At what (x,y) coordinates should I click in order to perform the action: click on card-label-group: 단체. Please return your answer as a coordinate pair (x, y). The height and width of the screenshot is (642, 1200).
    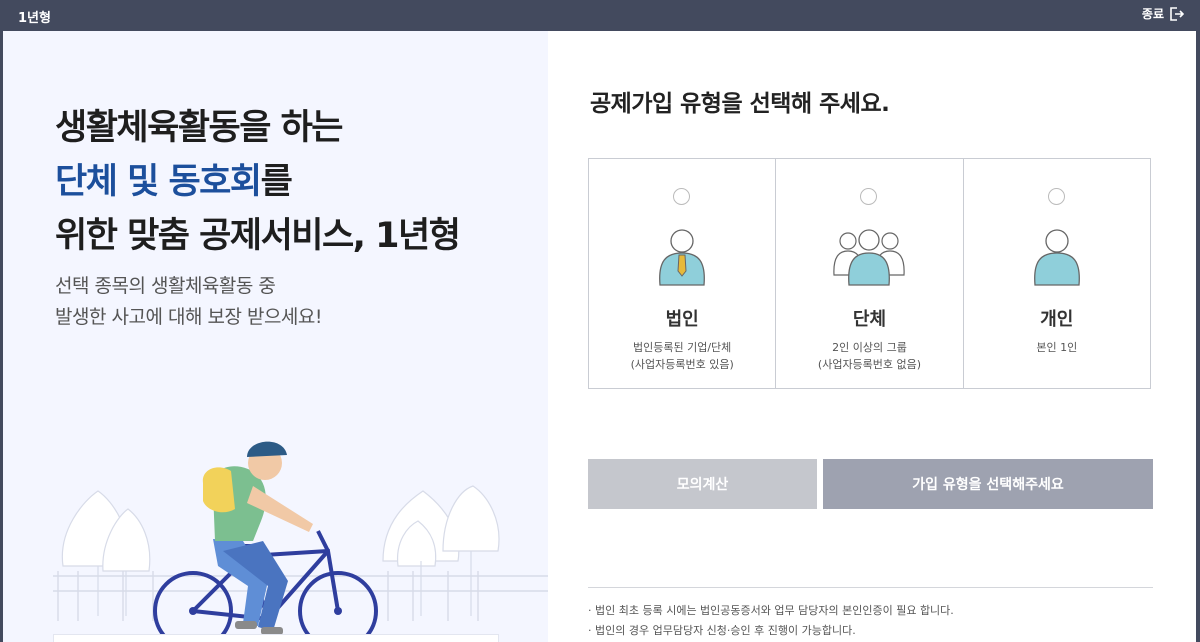
    Looking at the image, I should click on (869, 319).